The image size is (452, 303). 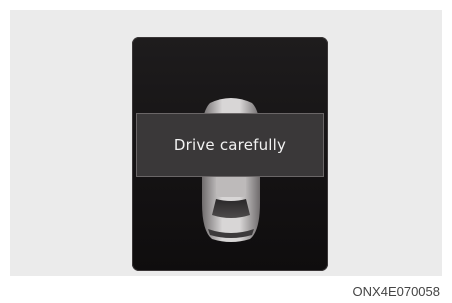 What do you see at coordinates (396, 291) in the screenshot?
I see `figure-code: ONX4E070058` at bounding box center [396, 291].